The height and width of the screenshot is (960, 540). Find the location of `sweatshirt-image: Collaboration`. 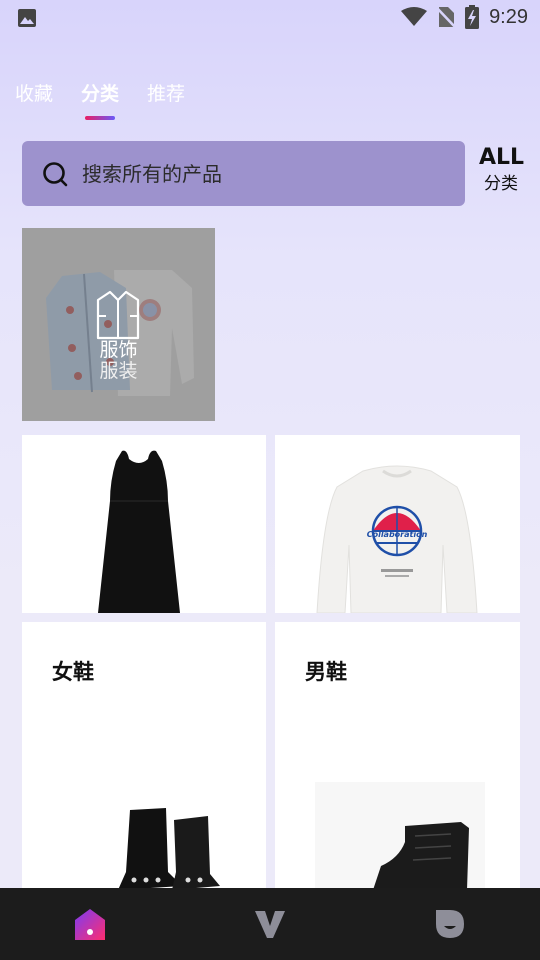

sweatshirt-image: Collaboration is located at coordinates (397, 539).